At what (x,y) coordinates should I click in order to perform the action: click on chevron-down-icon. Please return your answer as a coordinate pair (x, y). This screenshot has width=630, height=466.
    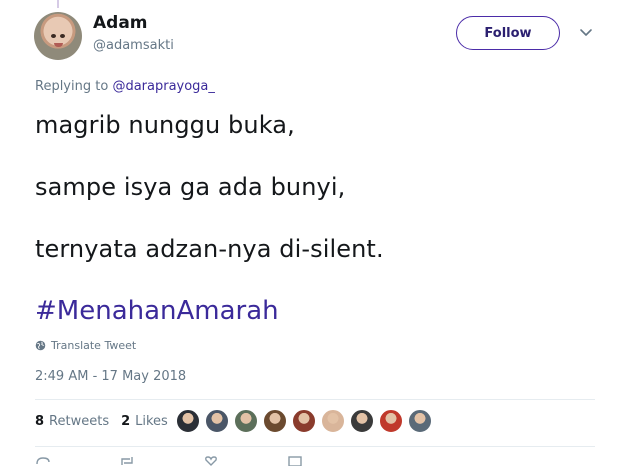
    Looking at the image, I should click on (586, 32).